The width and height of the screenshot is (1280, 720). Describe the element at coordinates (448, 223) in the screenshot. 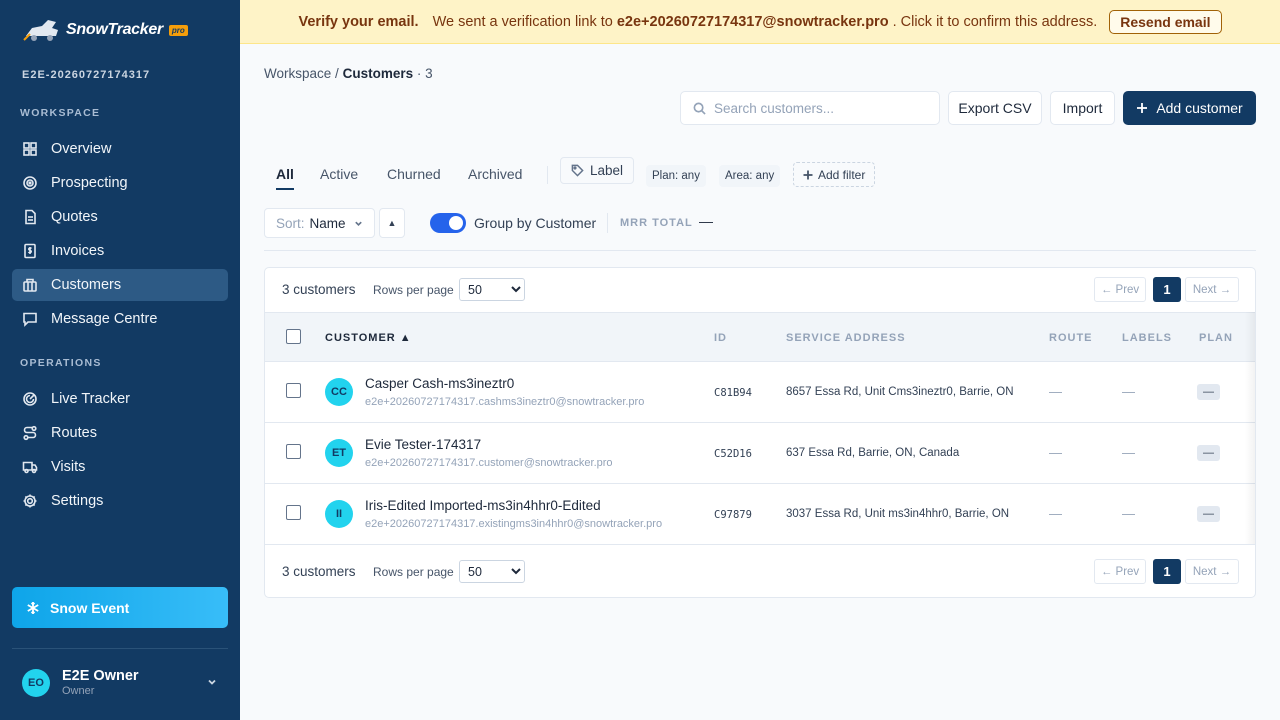

I see `group-by-customer-toggle` at that location.